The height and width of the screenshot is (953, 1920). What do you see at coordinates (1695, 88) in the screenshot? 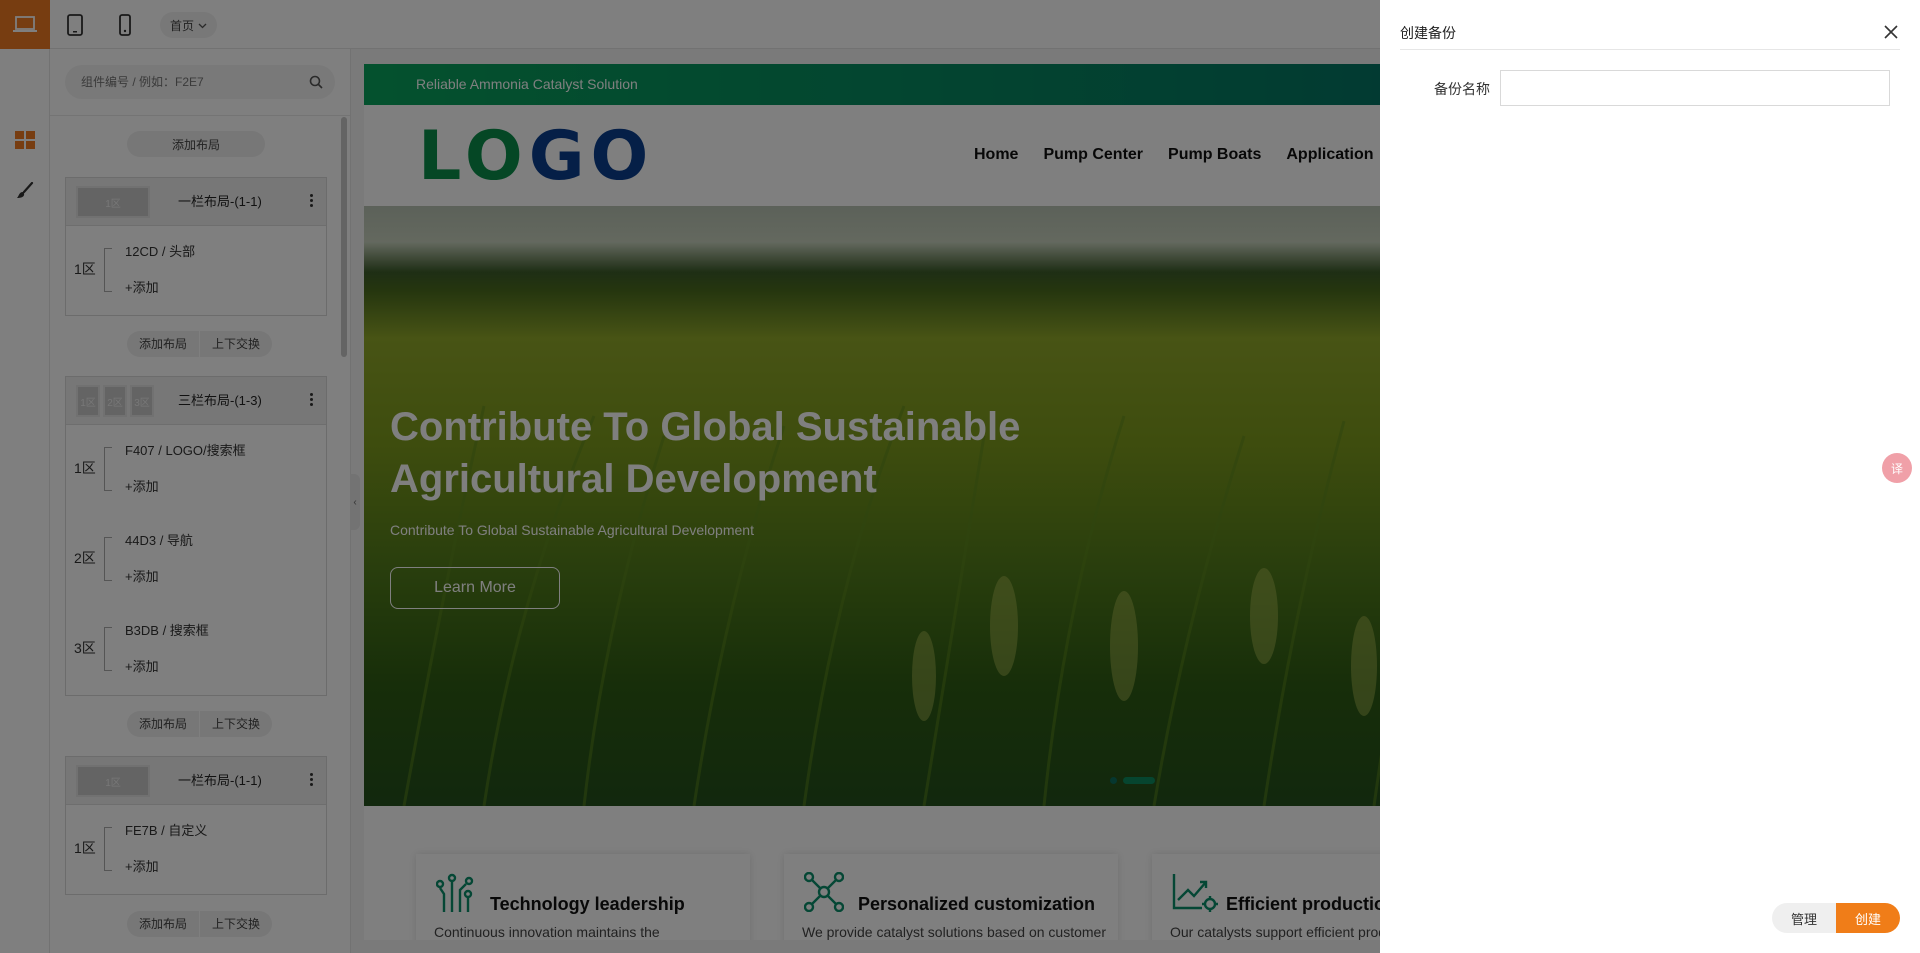
I see `backup-name-input` at bounding box center [1695, 88].